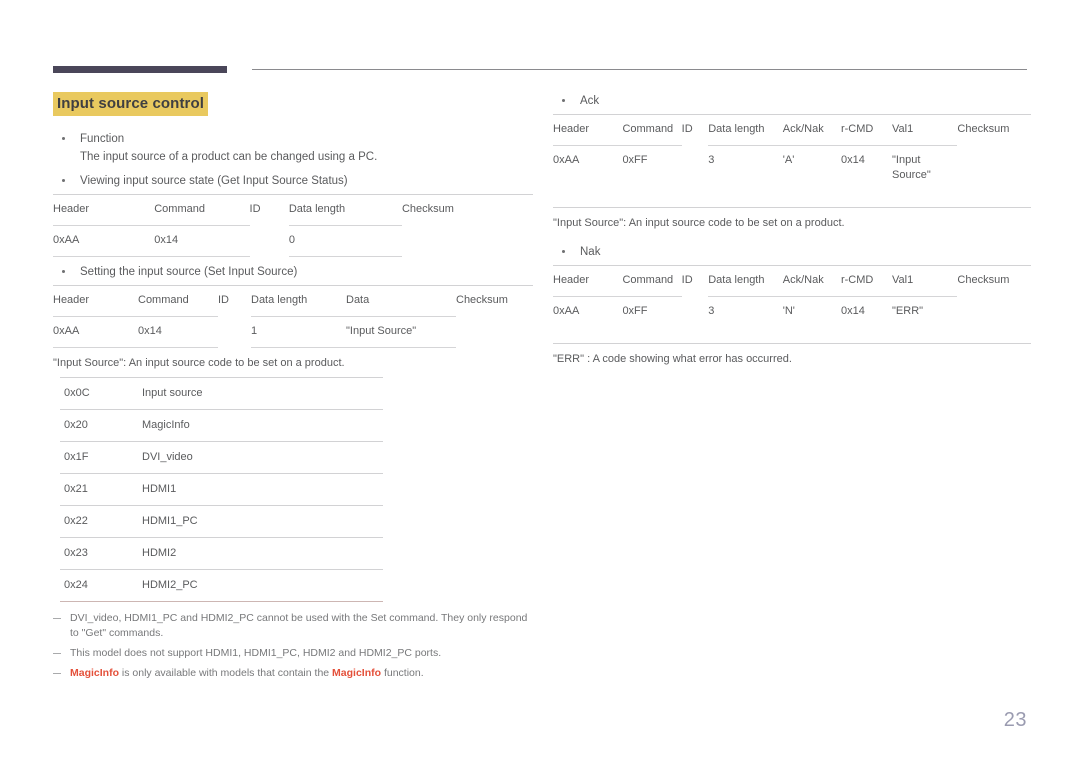 This screenshot has width=1080, height=763. I want to click on table-row: 0xAA 0xFF 3 'N' 0x14 "ERR", so click(792, 312).